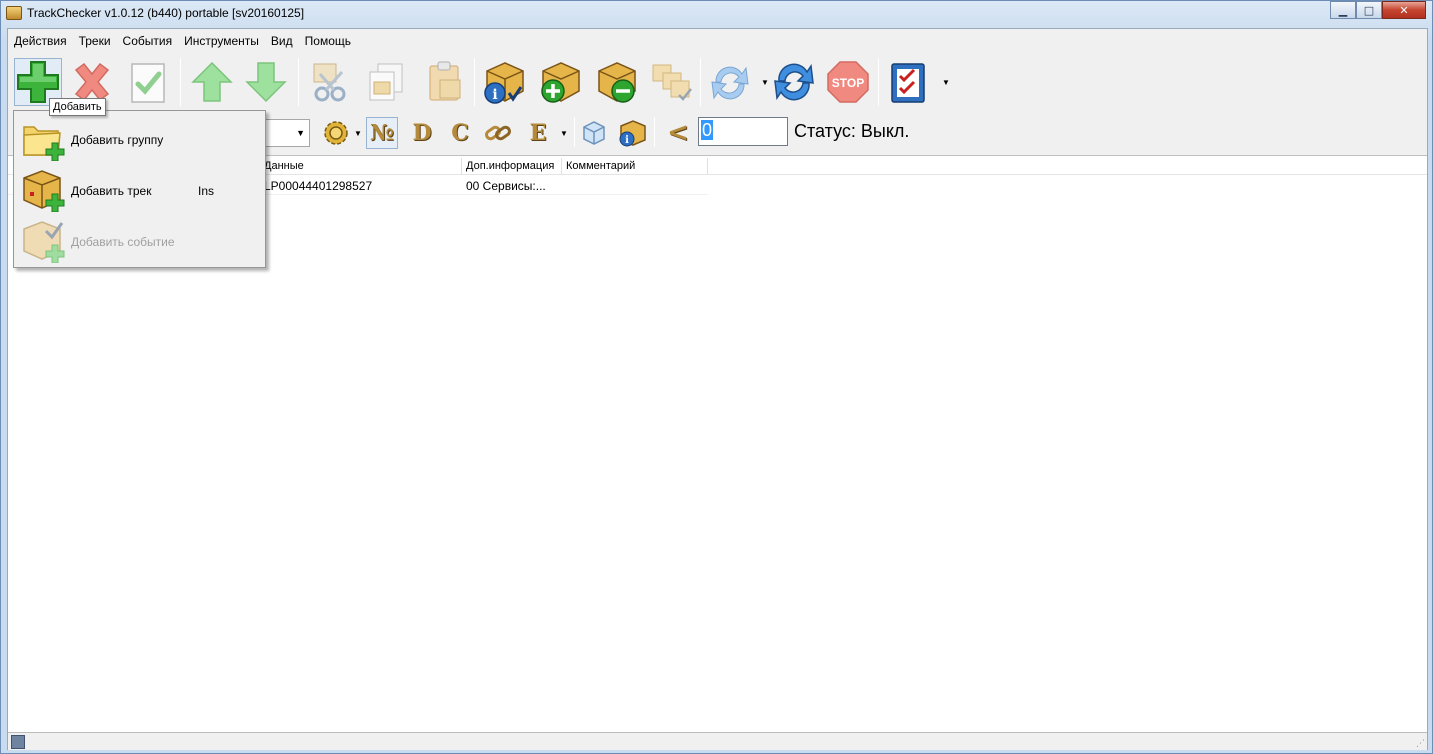 This screenshot has width=1433, height=754. Describe the element at coordinates (221, 41) in the screenshot. I see `menu-tools: Инструменты` at that location.